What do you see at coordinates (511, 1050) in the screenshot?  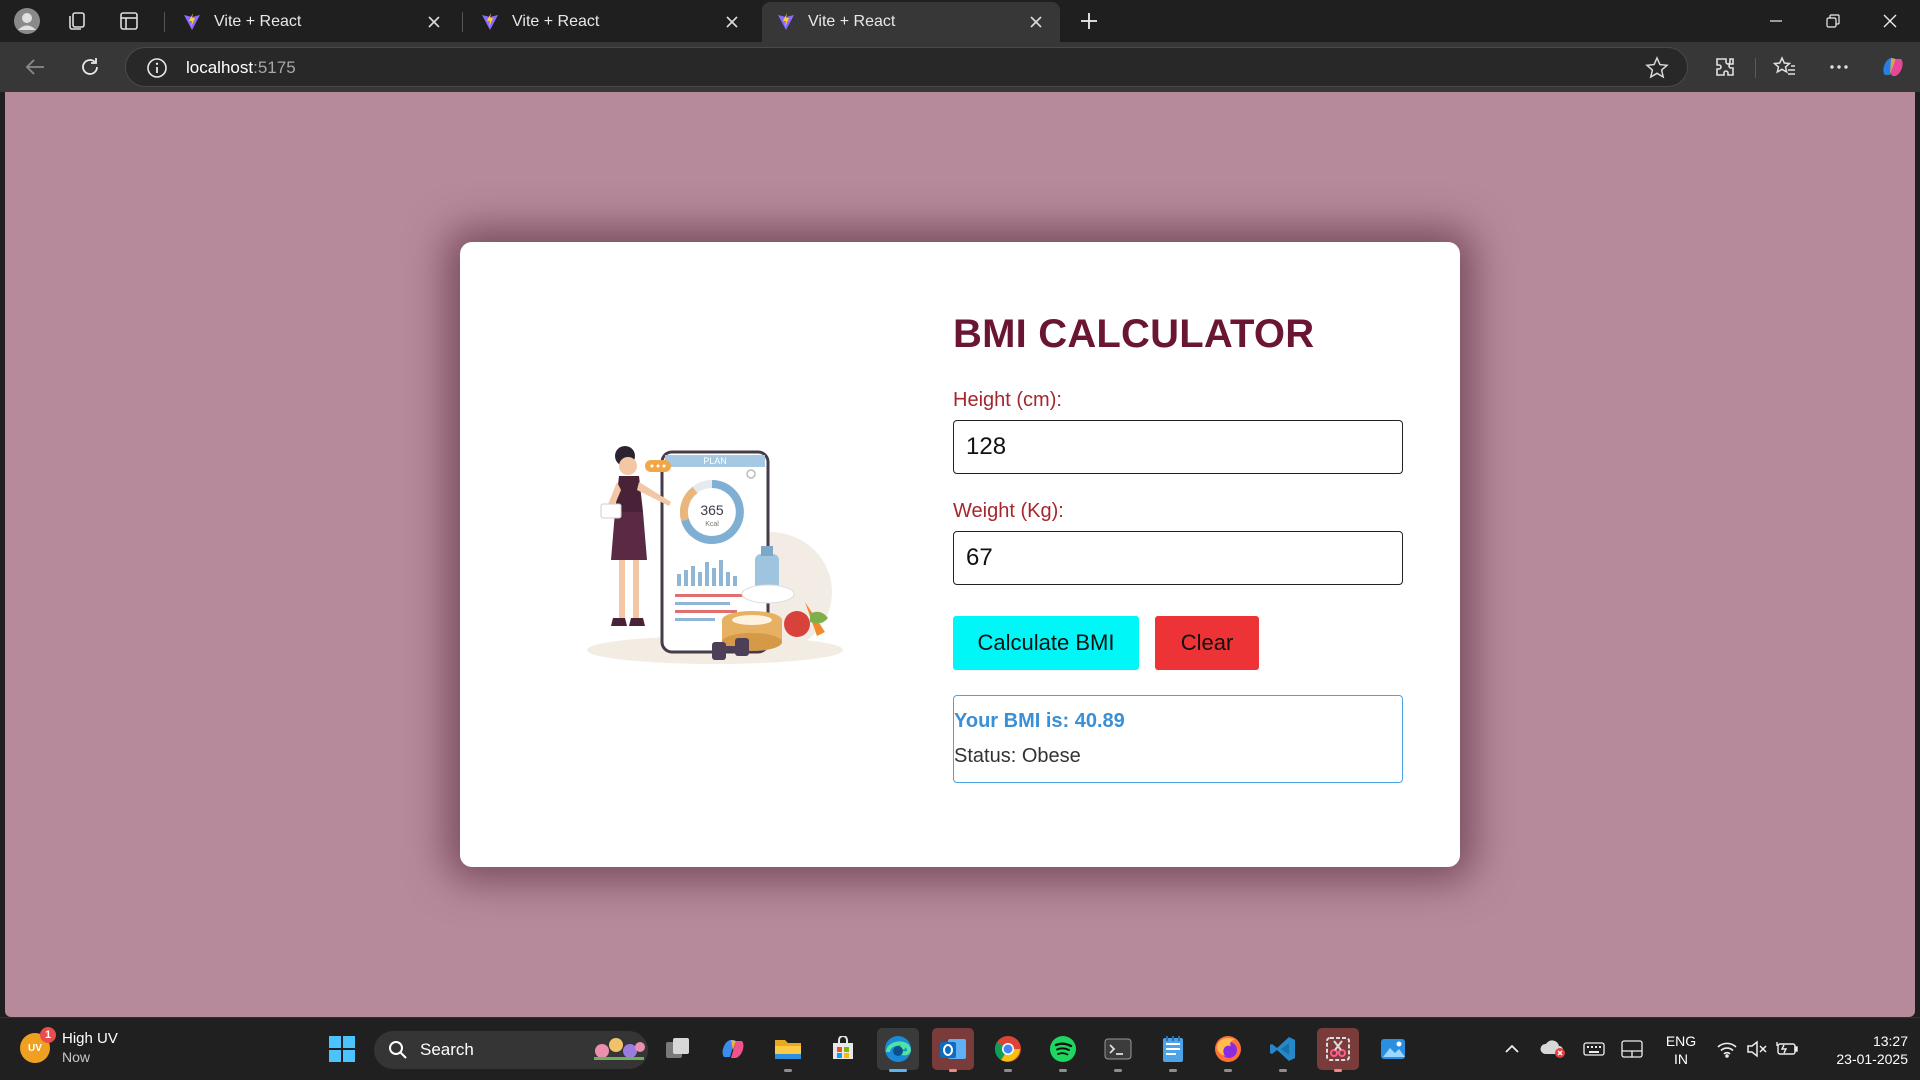 I see `taskbar-search-box: Search` at bounding box center [511, 1050].